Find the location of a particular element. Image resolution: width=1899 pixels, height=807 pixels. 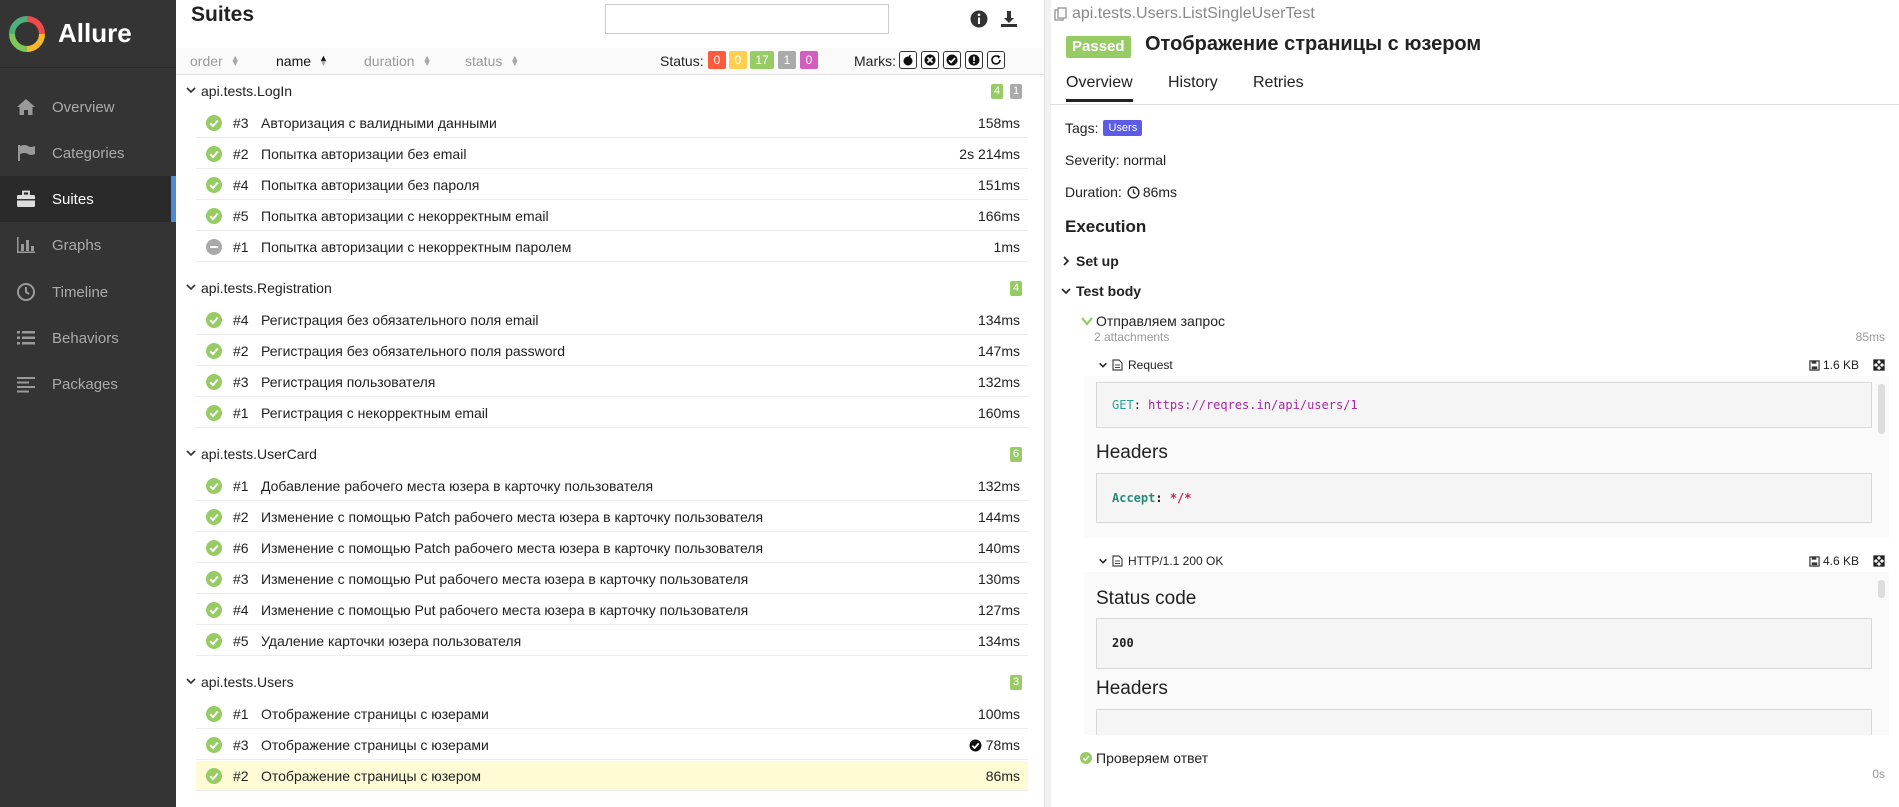

suite-group-login: api.tests.LogIn 4 1 is located at coordinates (610, 91).